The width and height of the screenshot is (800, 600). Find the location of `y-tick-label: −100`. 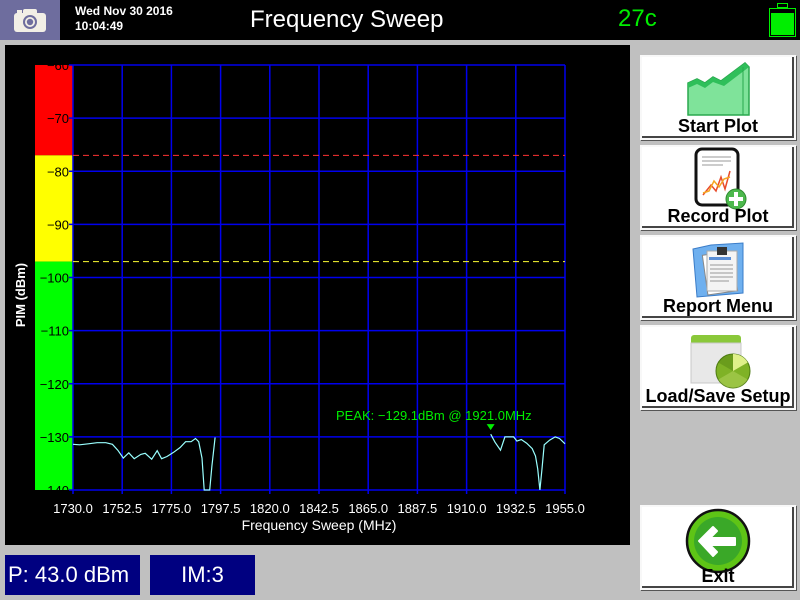

y-tick-label: −100 is located at coordinates (54, 278).